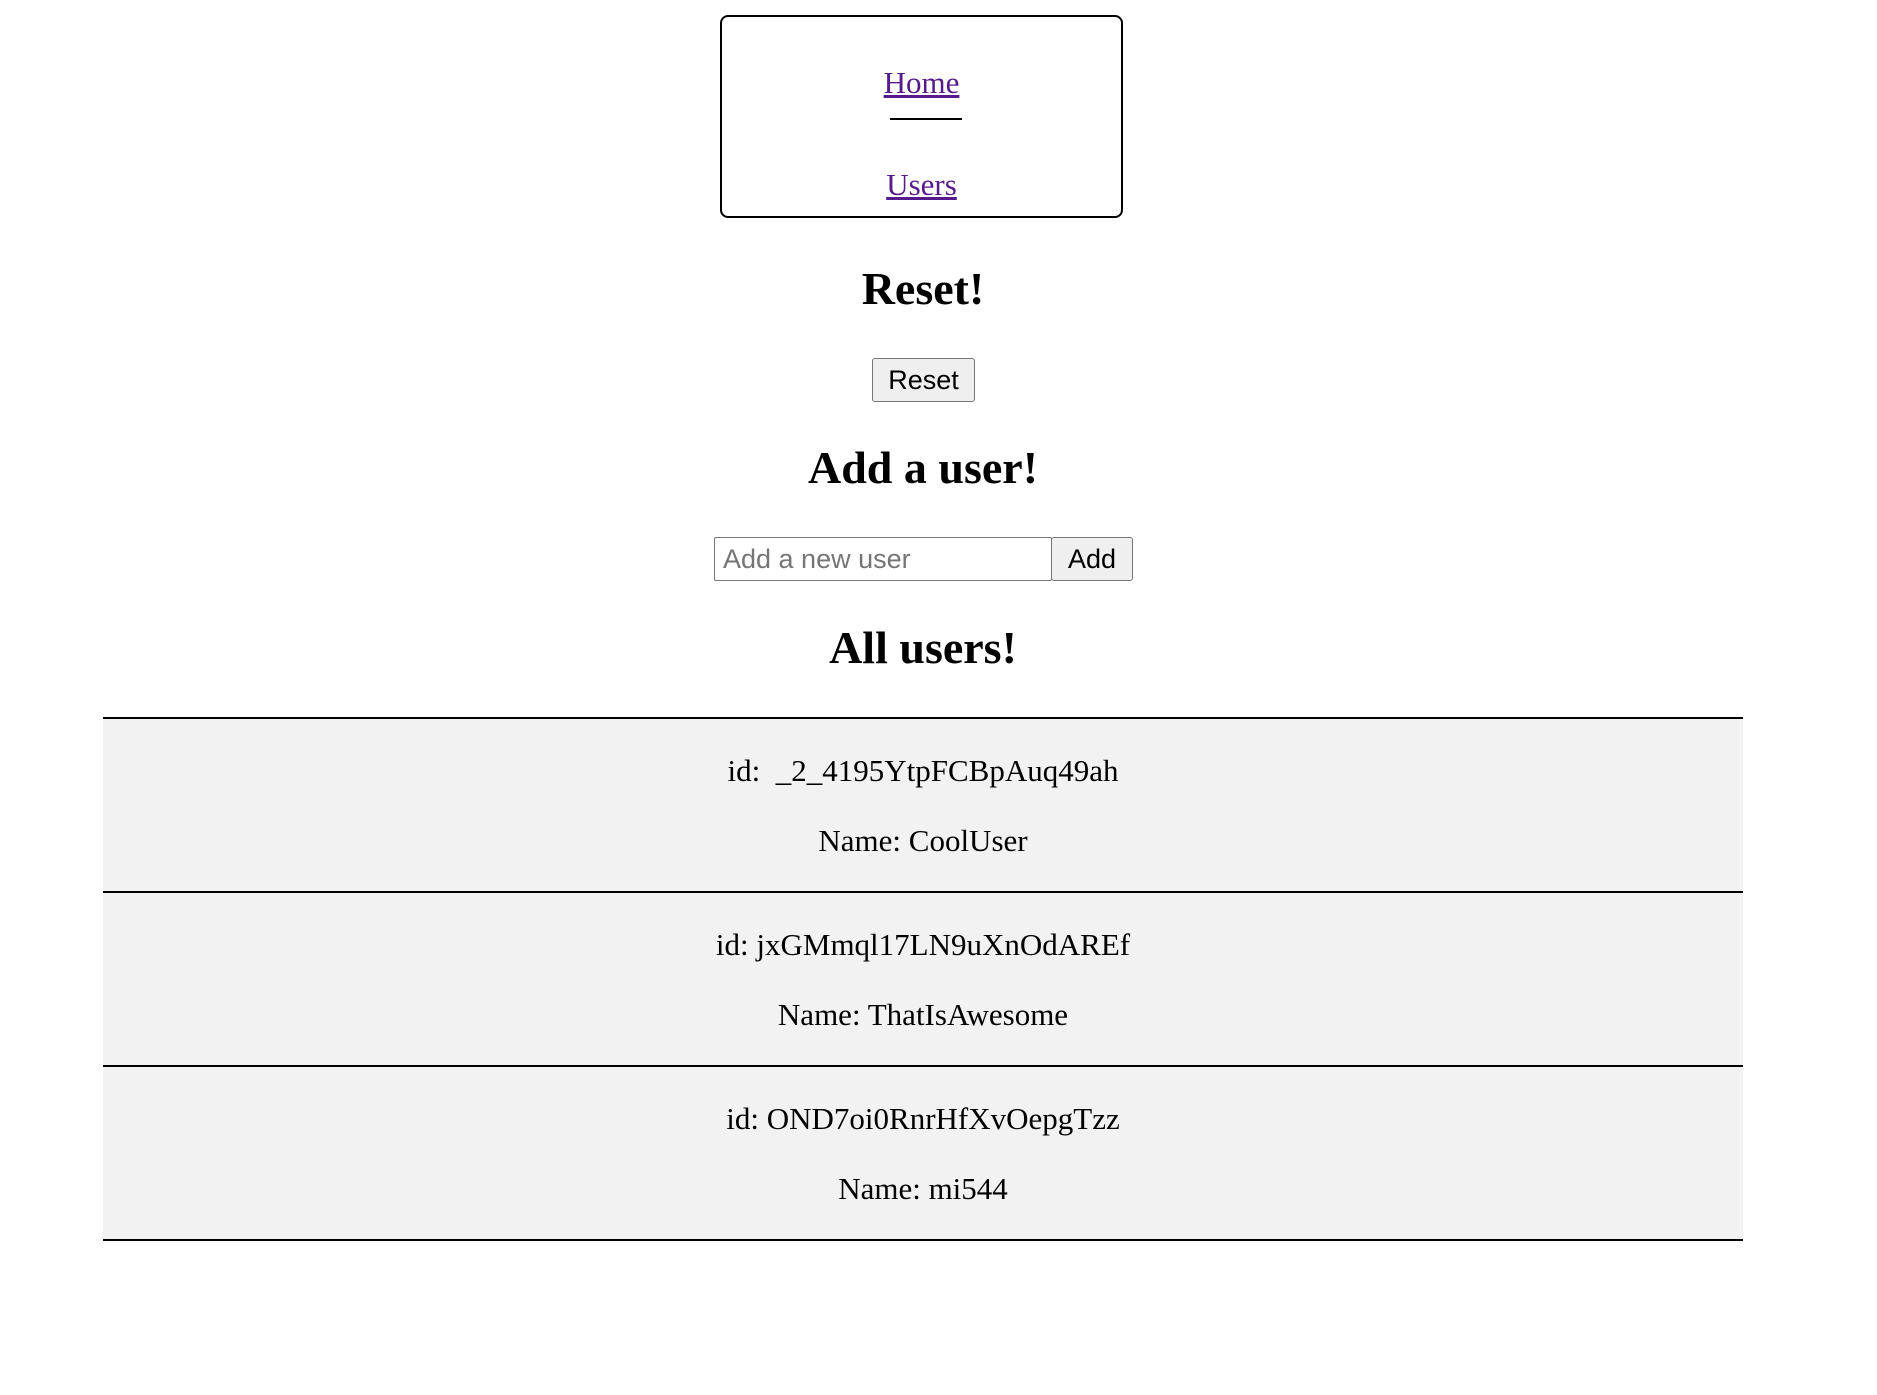 Image resolution: width=1877 pixels, height=1395 pixels. What do you see at coordinates (921, 116) in the screenshot?
I see `nav-box: Home Users` at bounding box center [921, 116].